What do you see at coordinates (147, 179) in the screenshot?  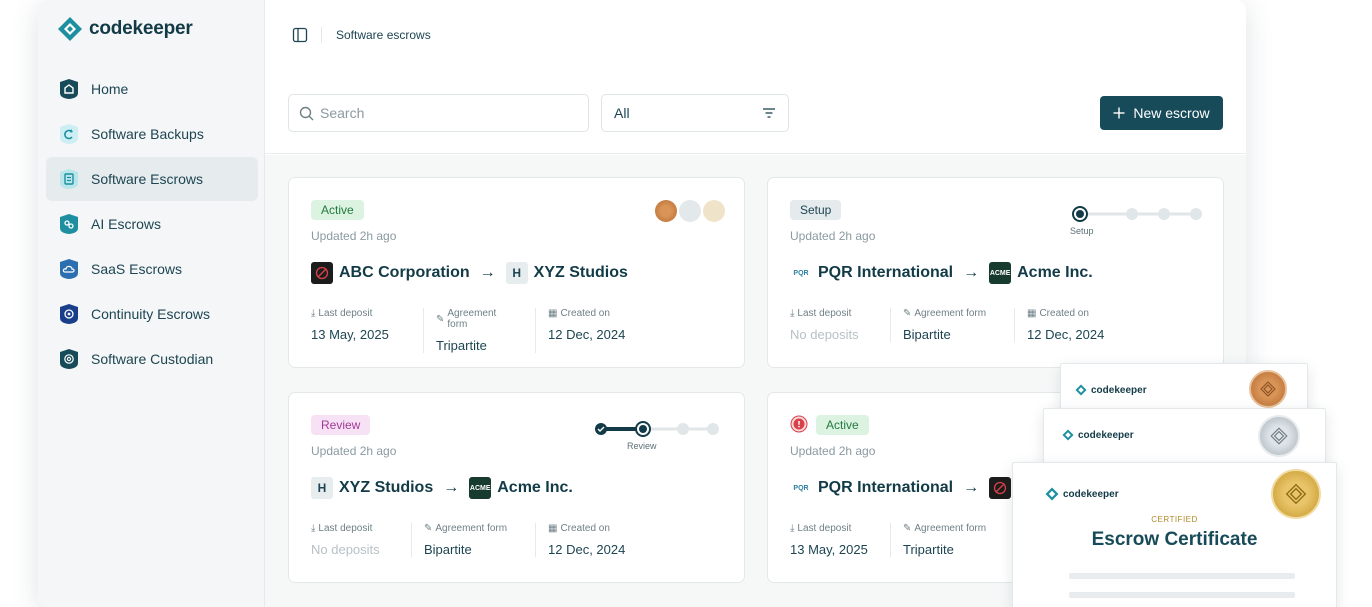 I see `sidebar-item-label: Software Escrows` at bounding box center [147, 179].